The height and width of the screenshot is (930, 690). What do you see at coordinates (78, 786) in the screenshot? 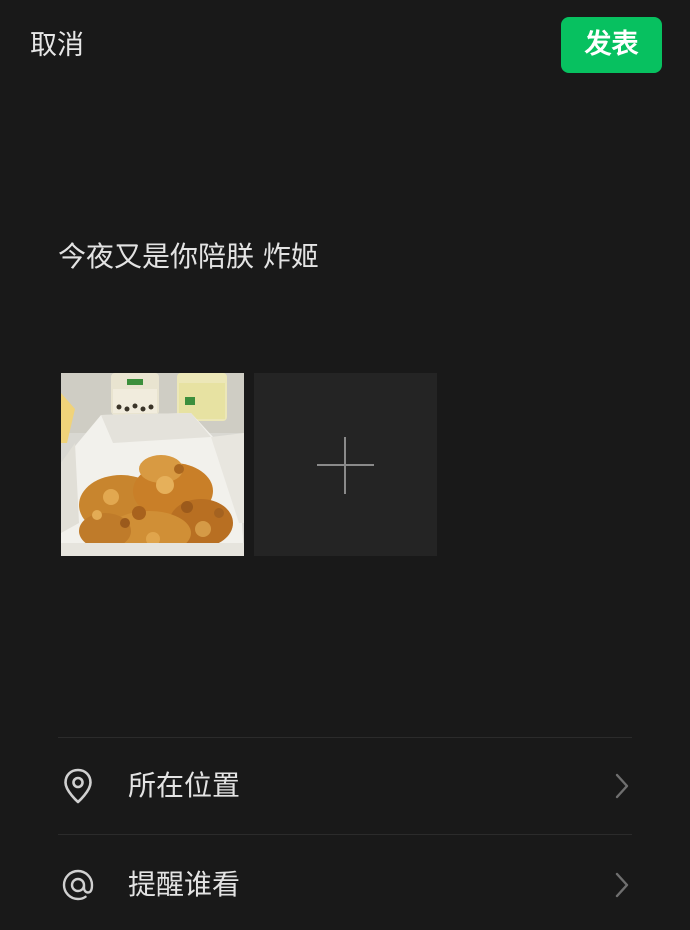
I see `location-pin-icon` at bounding box center [78, 786].